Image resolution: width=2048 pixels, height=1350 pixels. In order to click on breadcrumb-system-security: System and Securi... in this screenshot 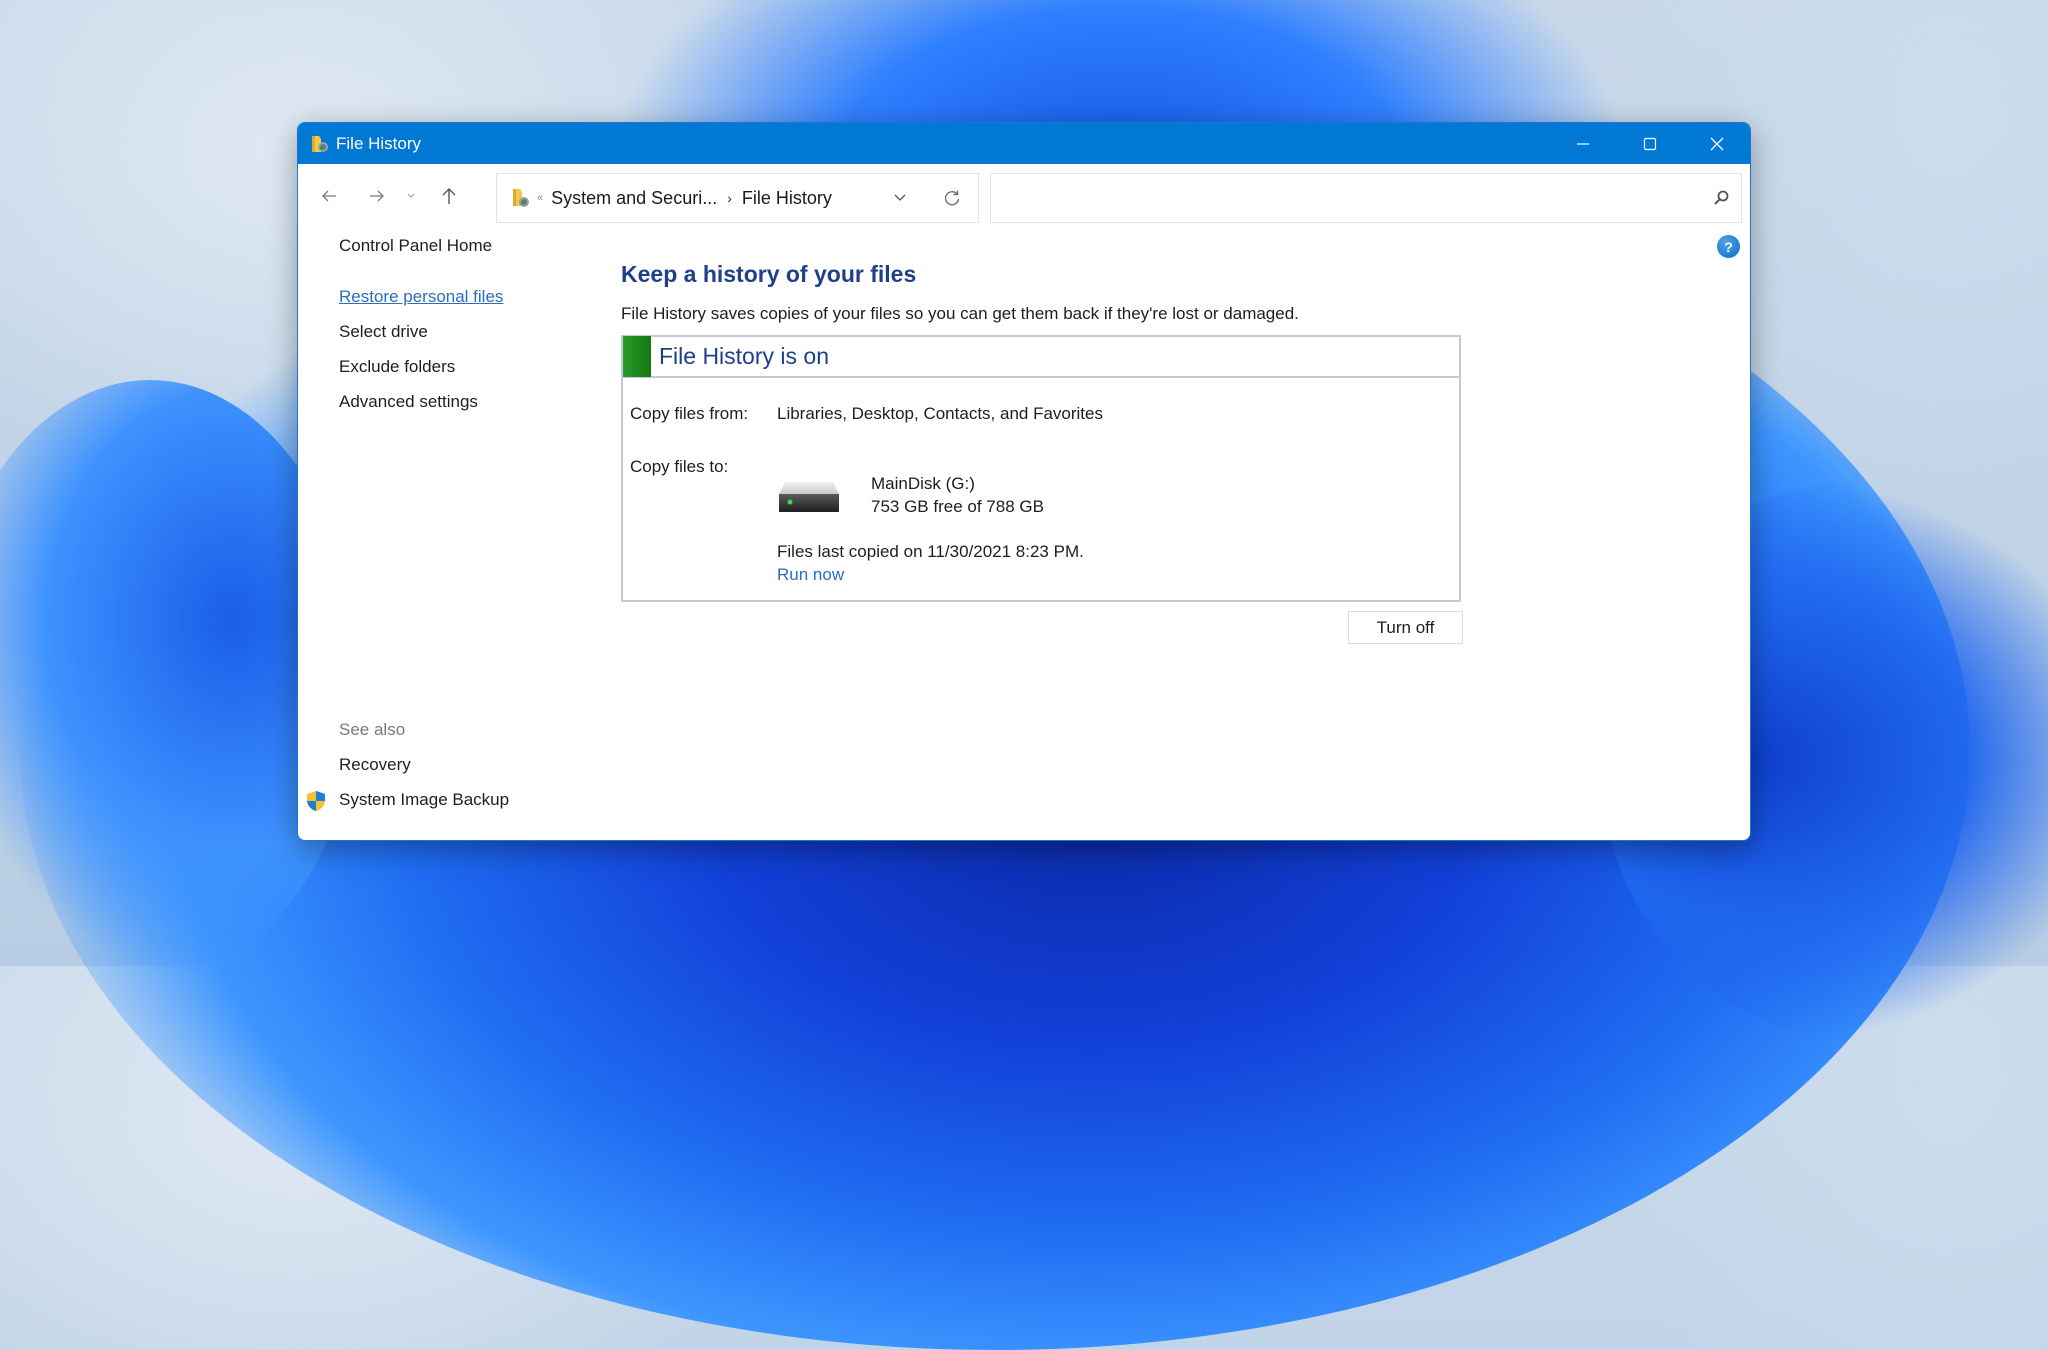, I will do `click(634, 198)`.